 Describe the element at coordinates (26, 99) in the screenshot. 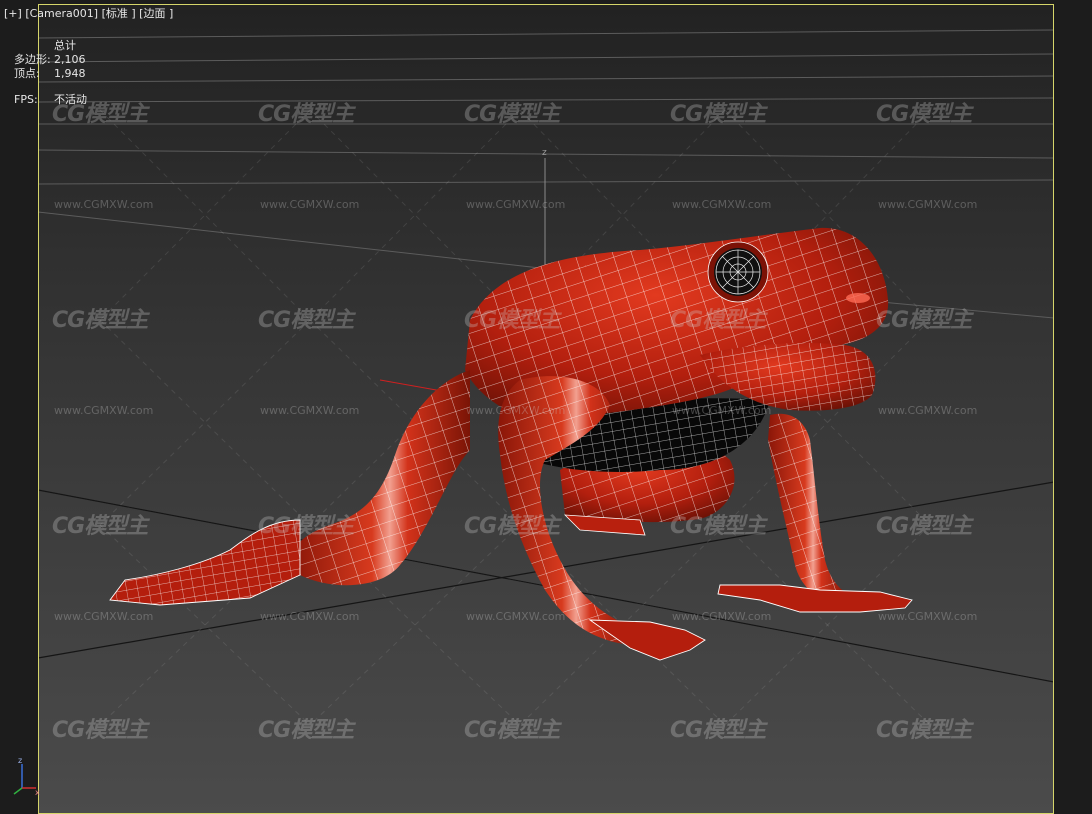

I see `fps-label: FPS:` at that location.